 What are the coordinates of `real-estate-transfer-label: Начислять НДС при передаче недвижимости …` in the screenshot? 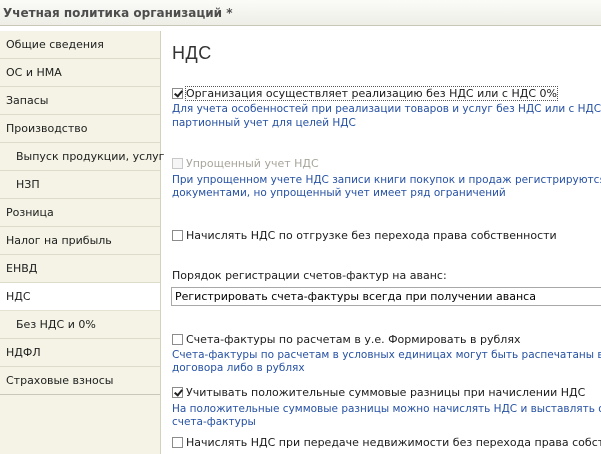 It's located at (393, 442).